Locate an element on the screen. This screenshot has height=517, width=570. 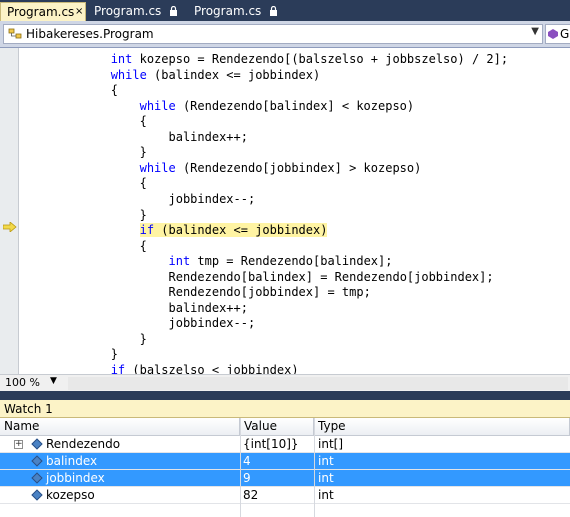
watch-name: Rendezendo is located at coordinates (83, 444).